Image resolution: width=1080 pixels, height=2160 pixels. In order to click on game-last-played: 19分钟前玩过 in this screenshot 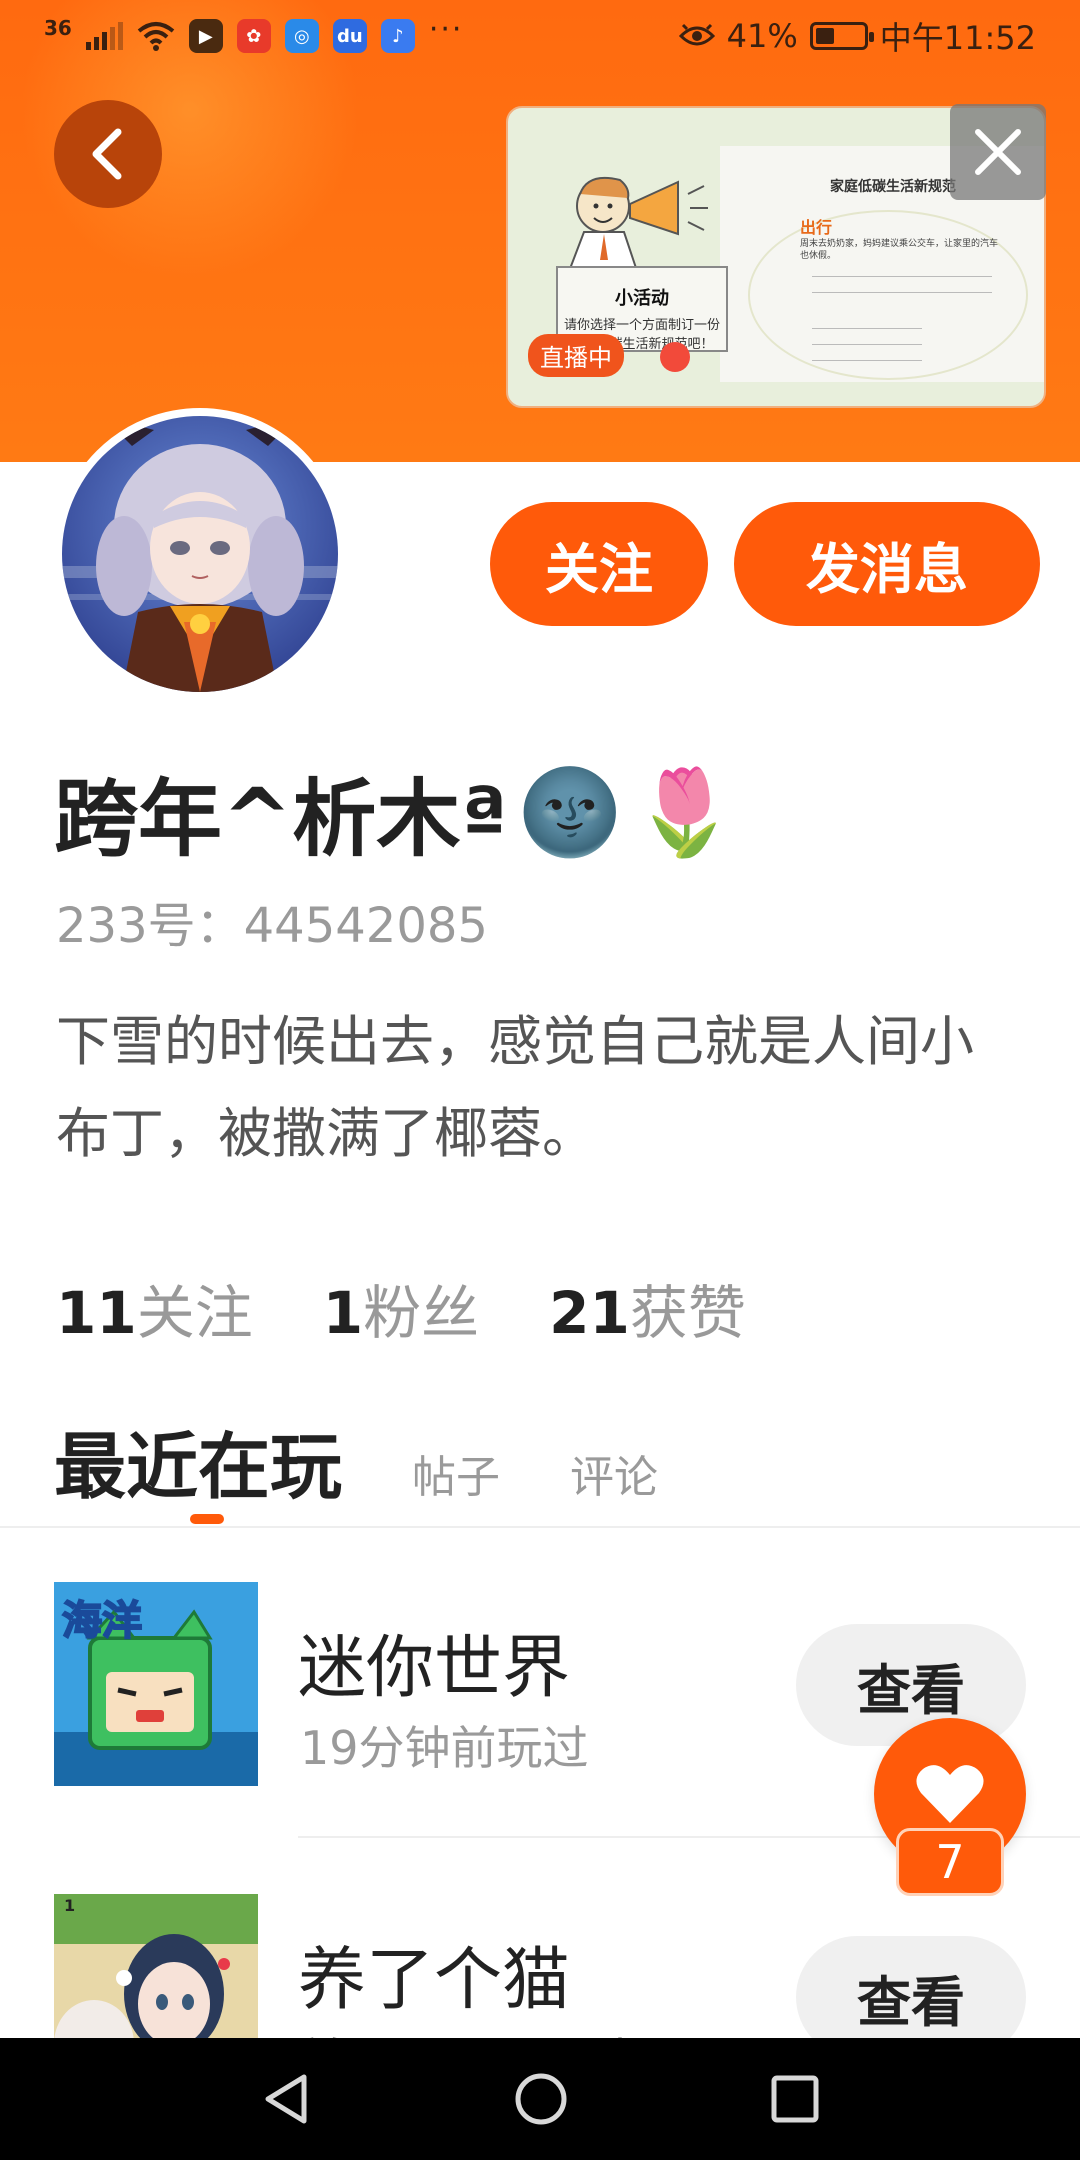, I will do `click(444, 1748)`.